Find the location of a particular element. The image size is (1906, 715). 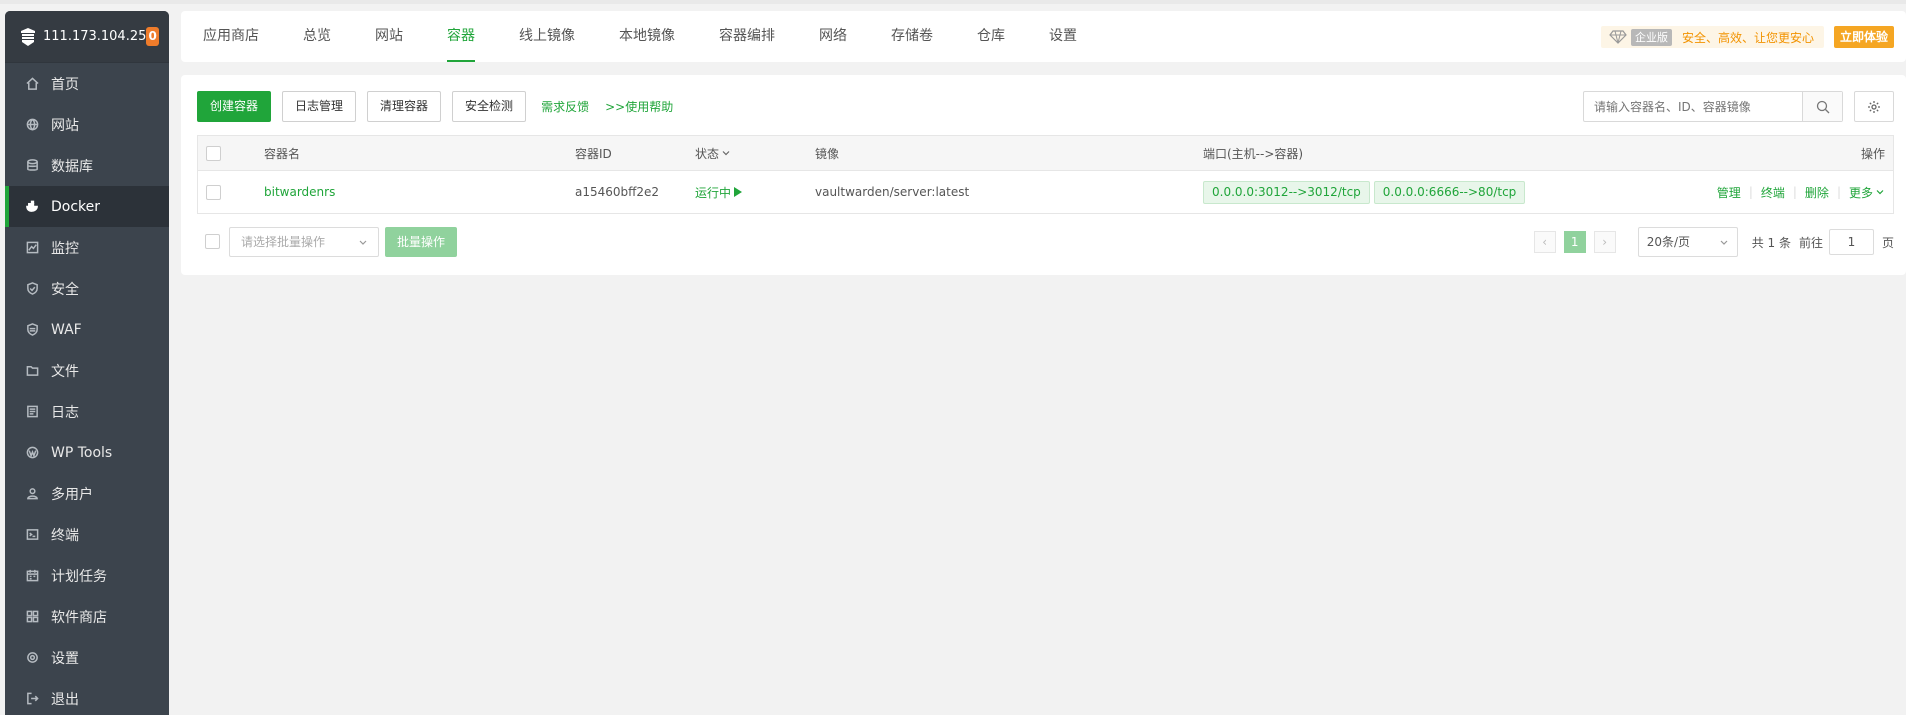

sidebar-item-security: 安全 is located at coordinates (87, 288).